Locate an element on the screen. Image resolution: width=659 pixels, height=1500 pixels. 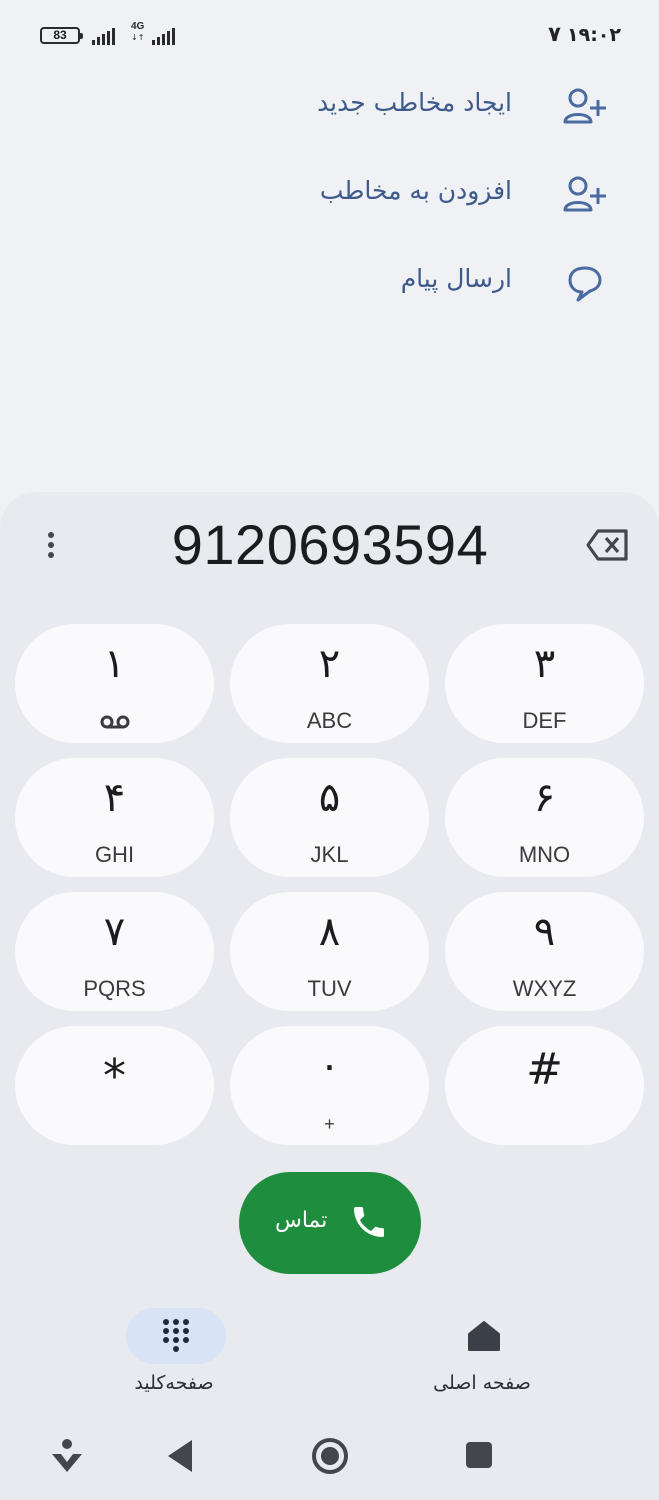
key-digit: ۹ is located at coordinates (544, 932).